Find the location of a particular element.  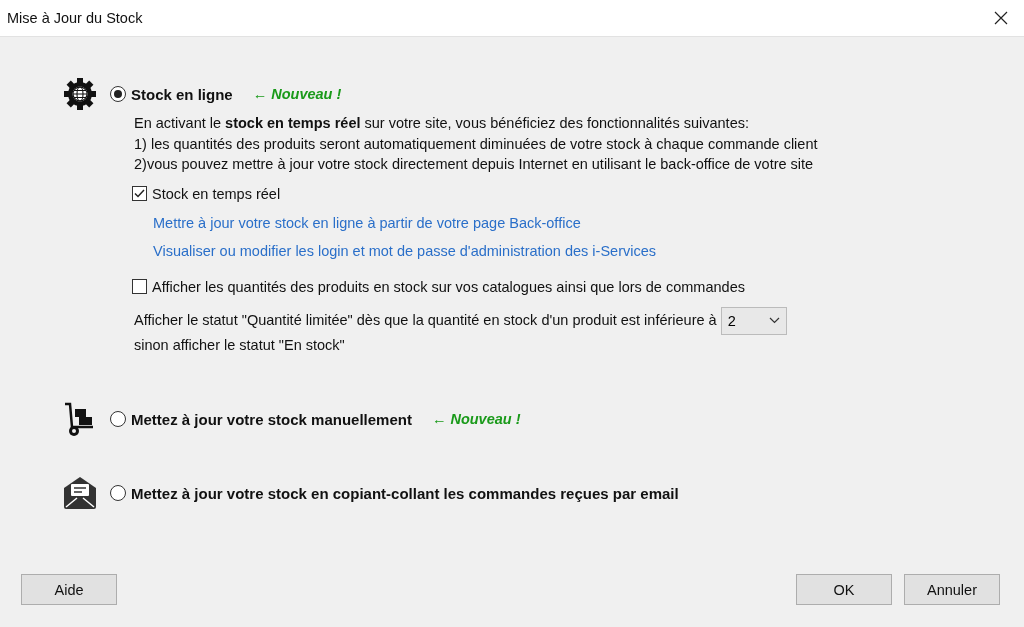

radio-button: Mettez à jour votre stock en copiant-collant les commandes reçues par email is located at coordinates (394, 493).